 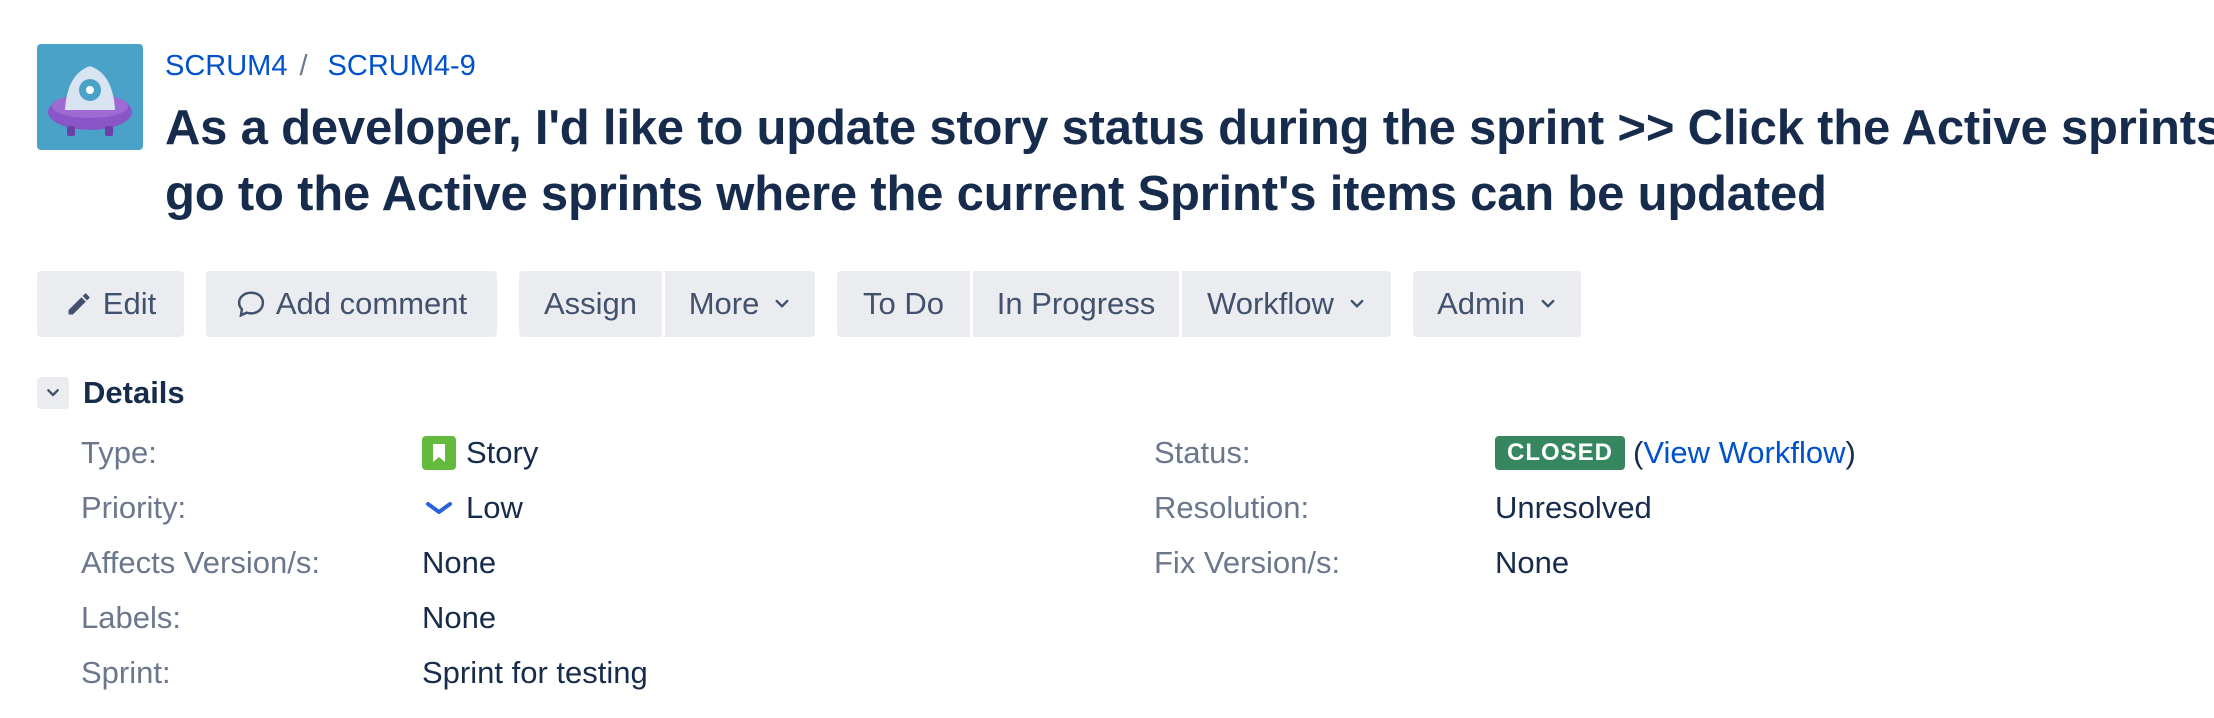 I want to click on ufo-avatar-icon, so click(x=90, y=101).